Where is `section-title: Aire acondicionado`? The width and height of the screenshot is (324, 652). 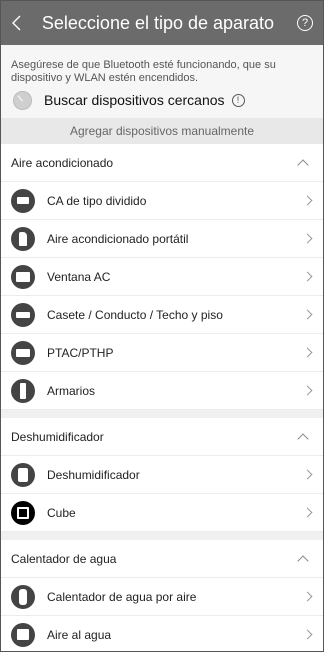 section-title: Aire acondicionado is located at coordinates (62, 162).